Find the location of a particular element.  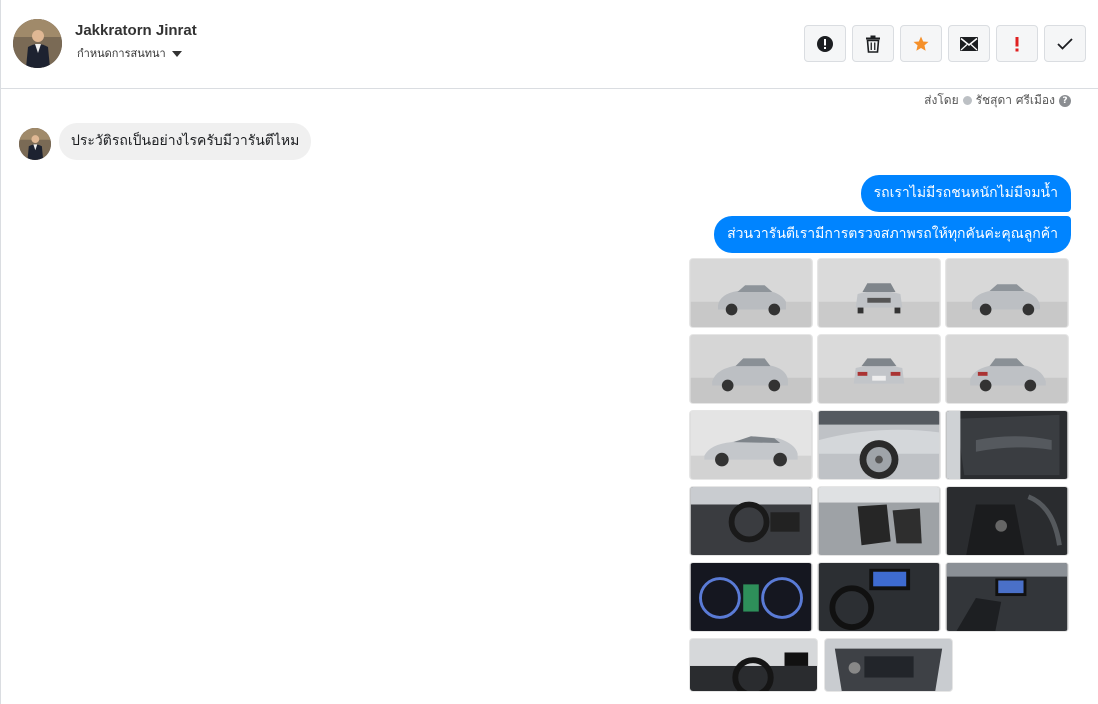

question-circle-icon: ? is located at coordinates (1065, 100).